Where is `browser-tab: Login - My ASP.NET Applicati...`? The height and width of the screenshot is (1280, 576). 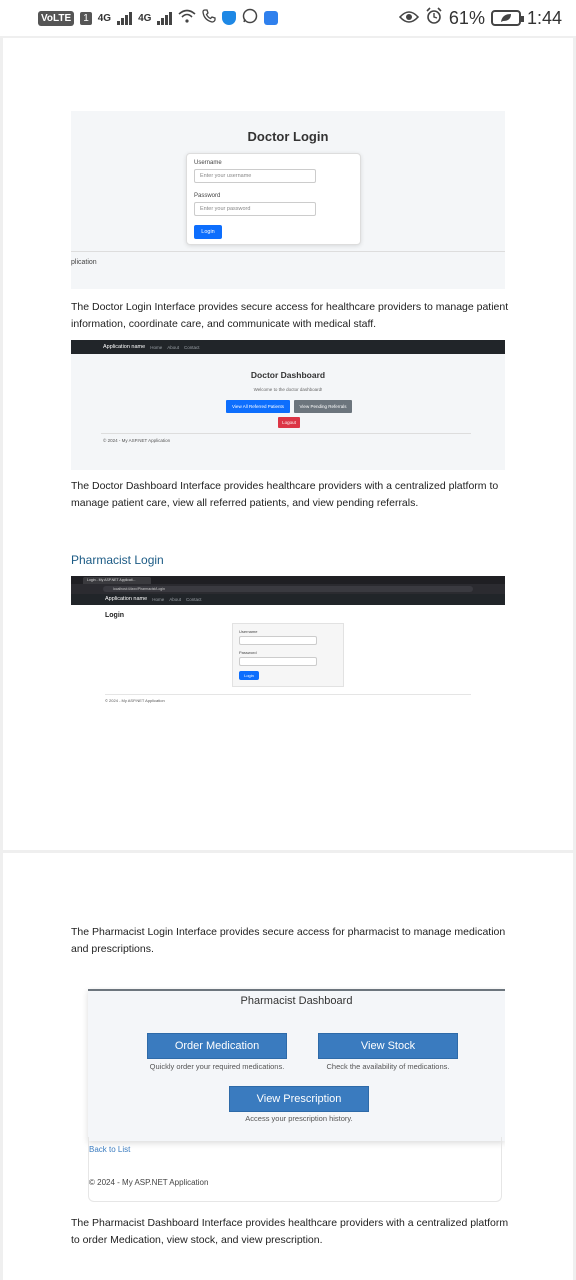 browser-tab: Login - My ASP.NET Applicati... is located at coordinates (117, 580).